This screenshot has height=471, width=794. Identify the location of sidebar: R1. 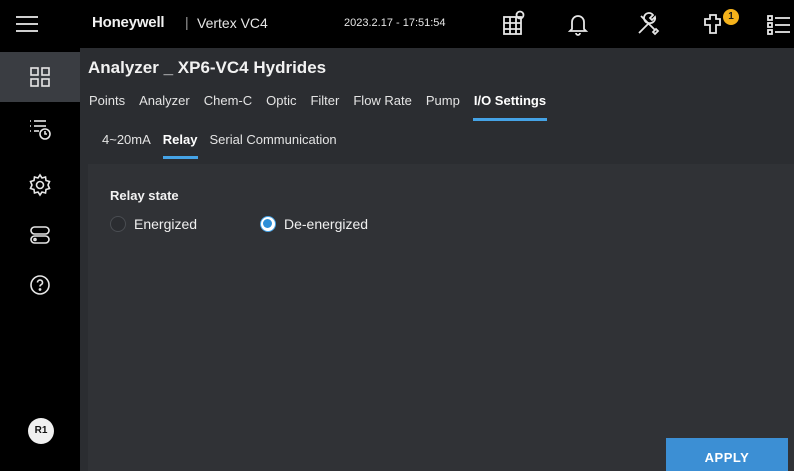
(40, 259).